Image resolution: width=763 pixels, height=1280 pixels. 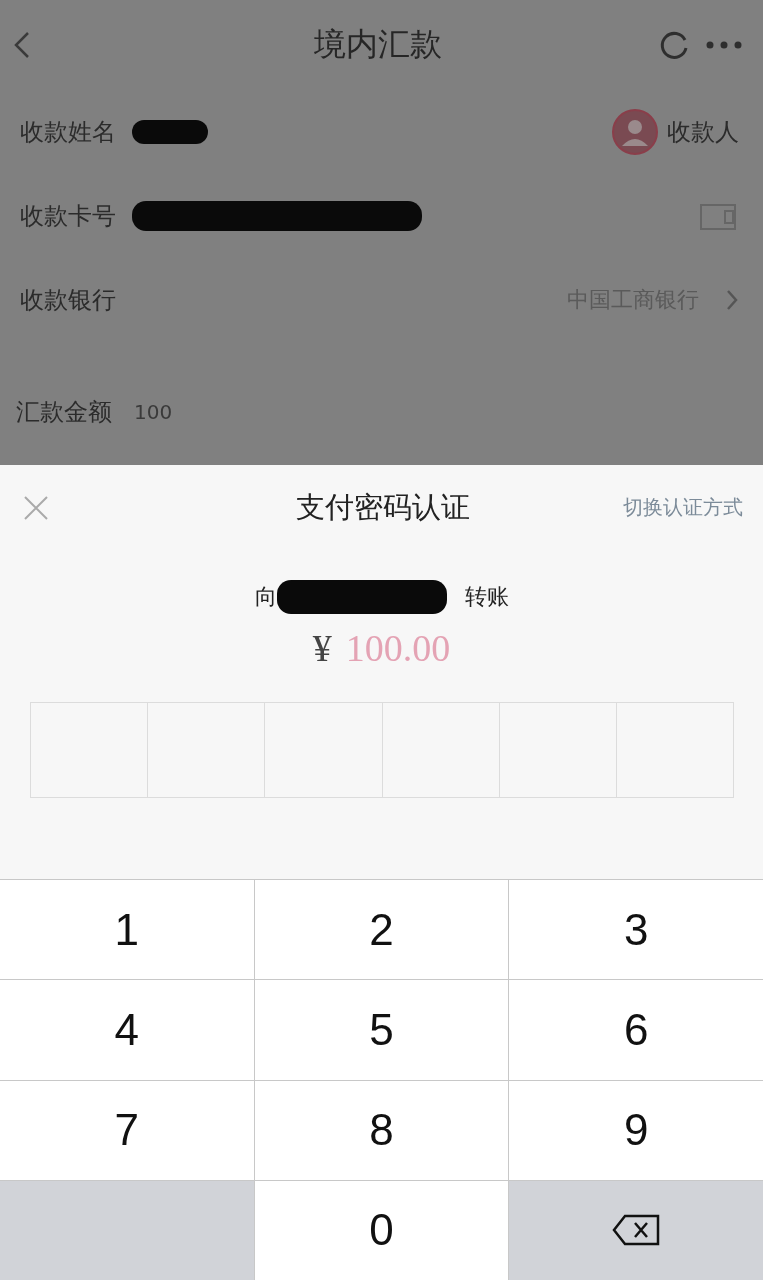 What do you see at coordinates (398, 648) in the screenshot?
I see `amount-text: 100.00` at bounding box center [398, 648].